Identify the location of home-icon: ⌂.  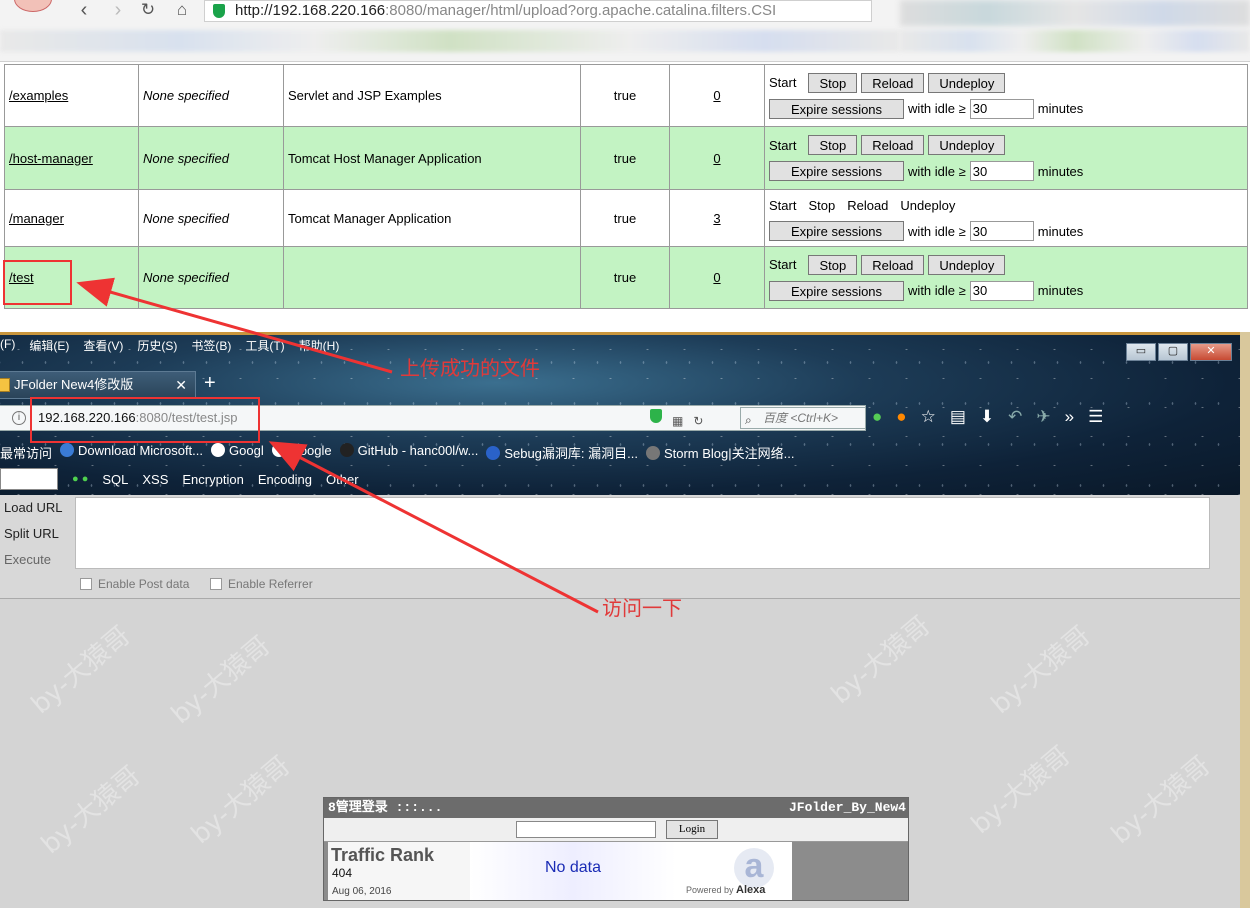
(182, 11).